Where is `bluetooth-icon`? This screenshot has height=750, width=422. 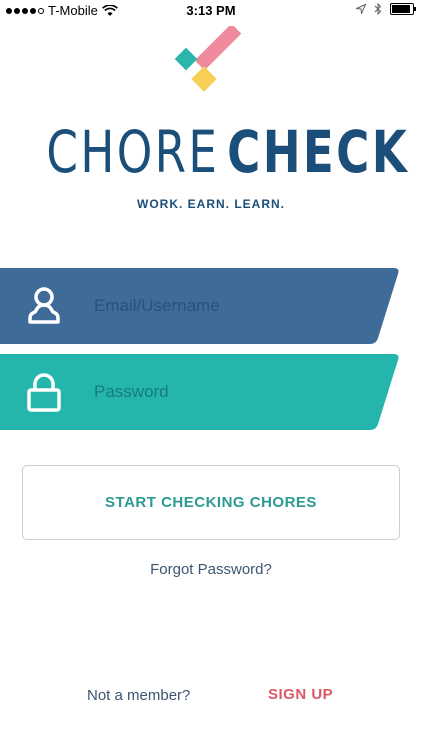
bluetooth-icon is located at coordinates (378, 9).